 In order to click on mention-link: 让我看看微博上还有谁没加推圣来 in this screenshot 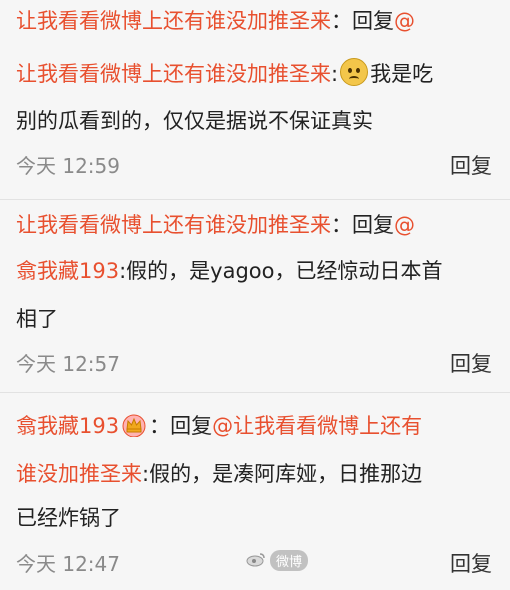, I will do `click(173, 74)`.